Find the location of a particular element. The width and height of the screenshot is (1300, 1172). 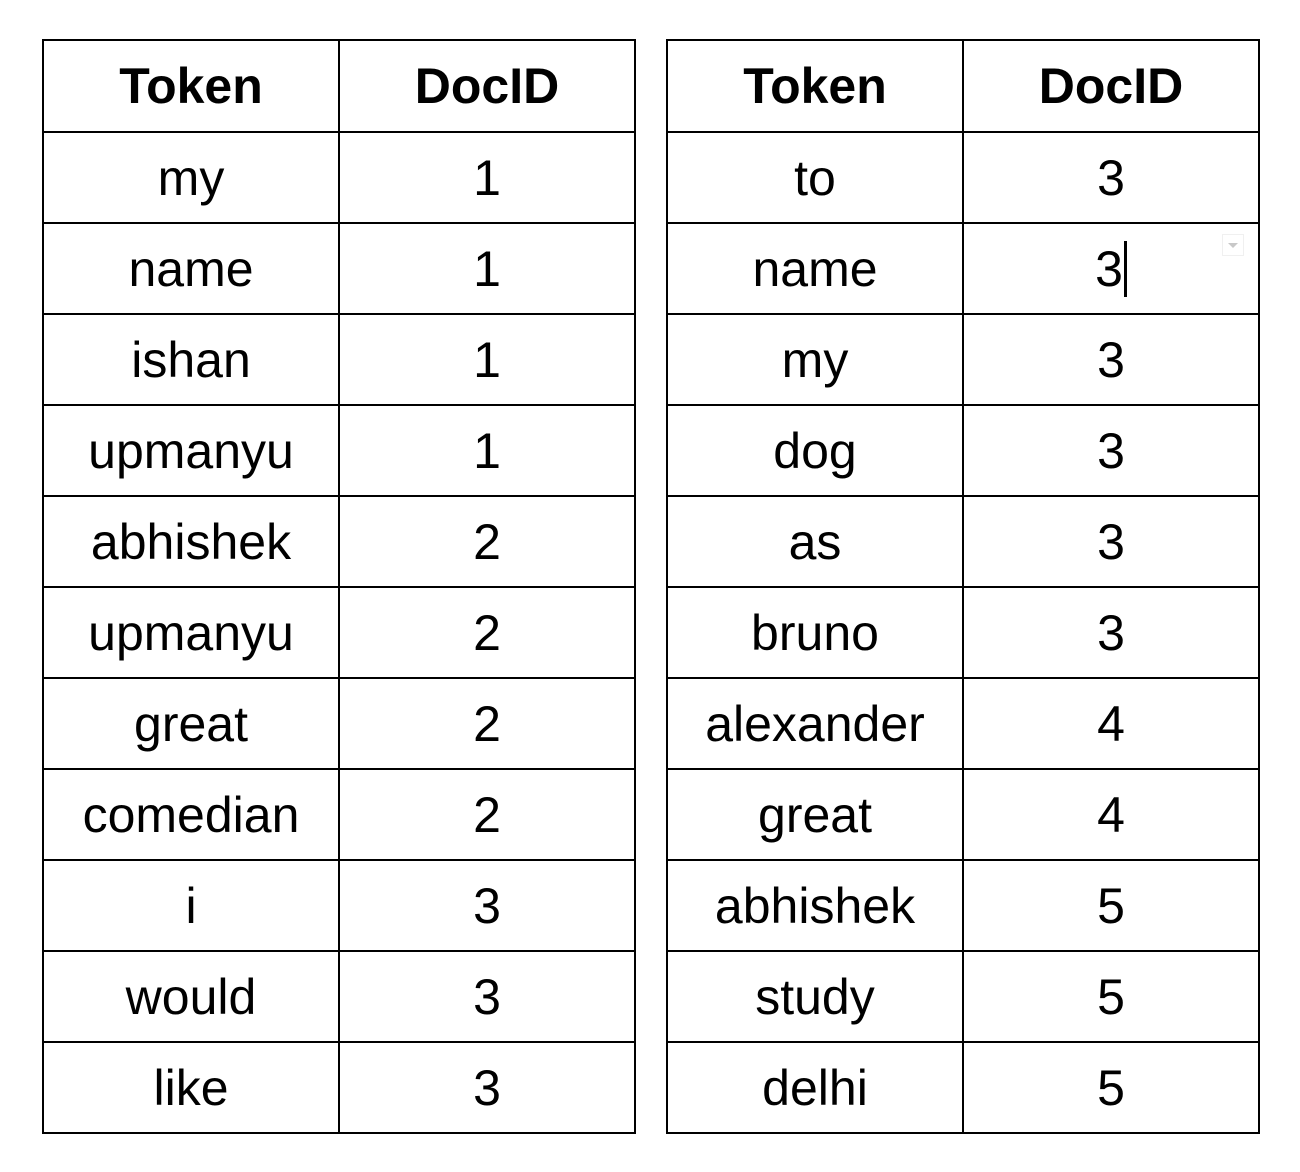

token-cell: would is located at coordinates (191, 996).